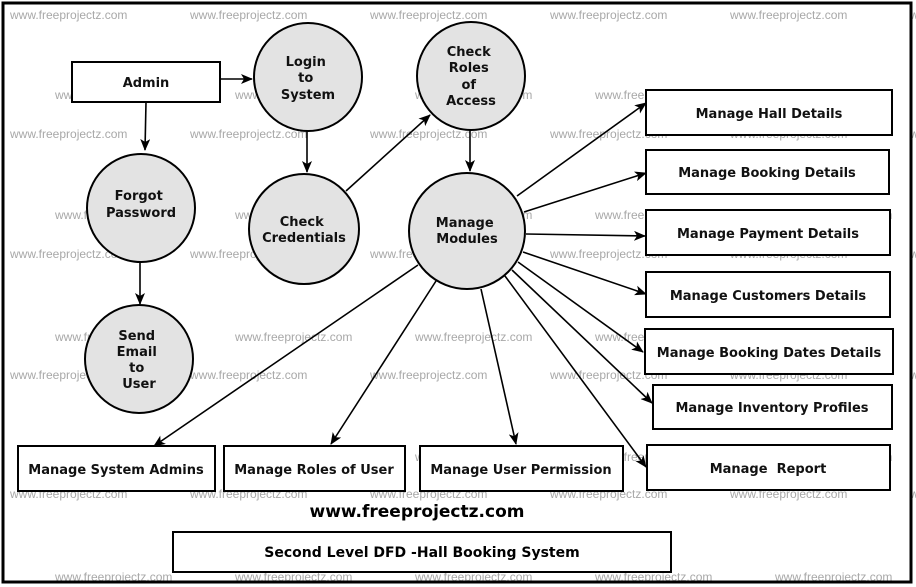  I want to click on entity-admin-label: Admin, so click(146, 83).